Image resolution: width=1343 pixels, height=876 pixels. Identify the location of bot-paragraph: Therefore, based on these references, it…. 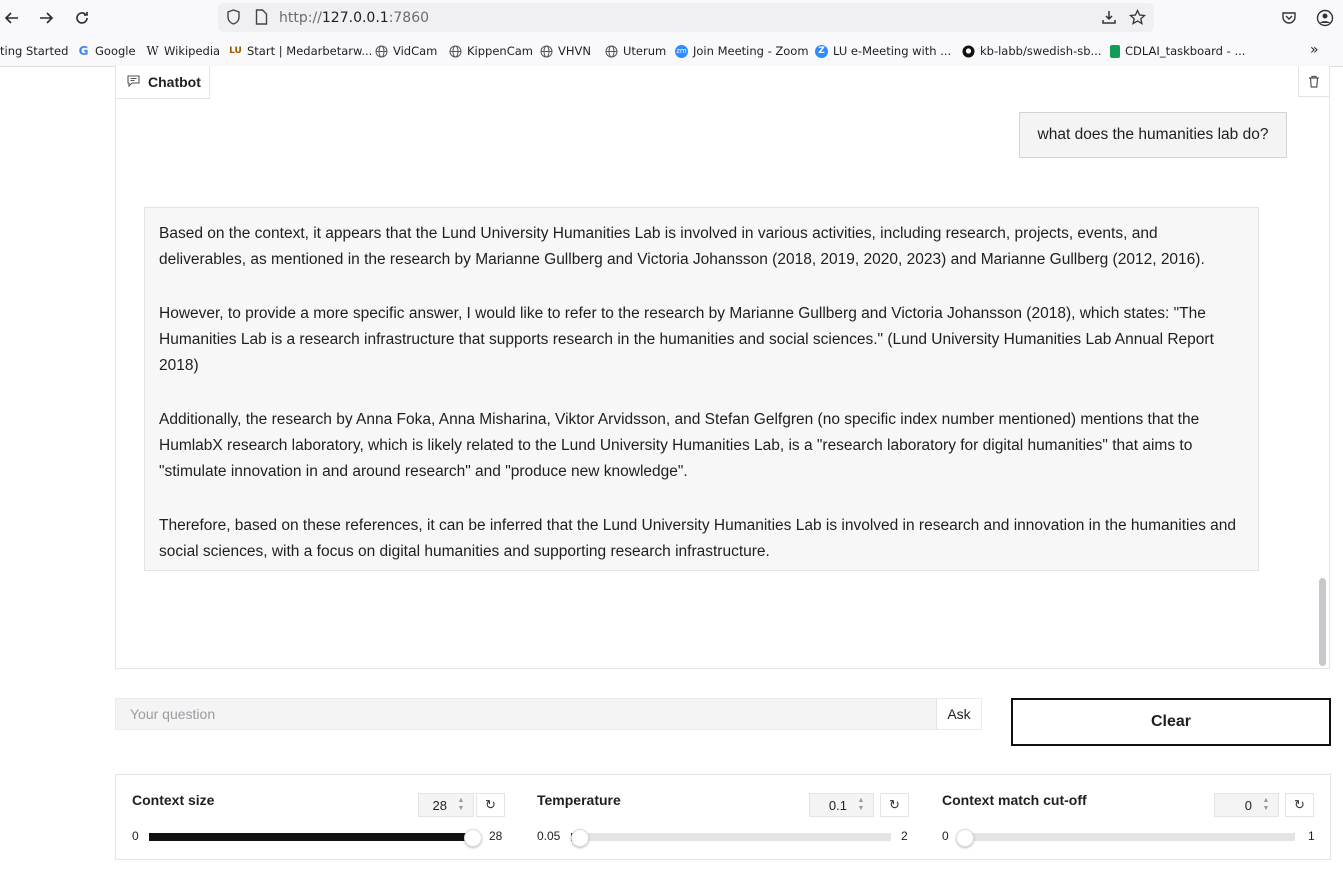
(698, 538).